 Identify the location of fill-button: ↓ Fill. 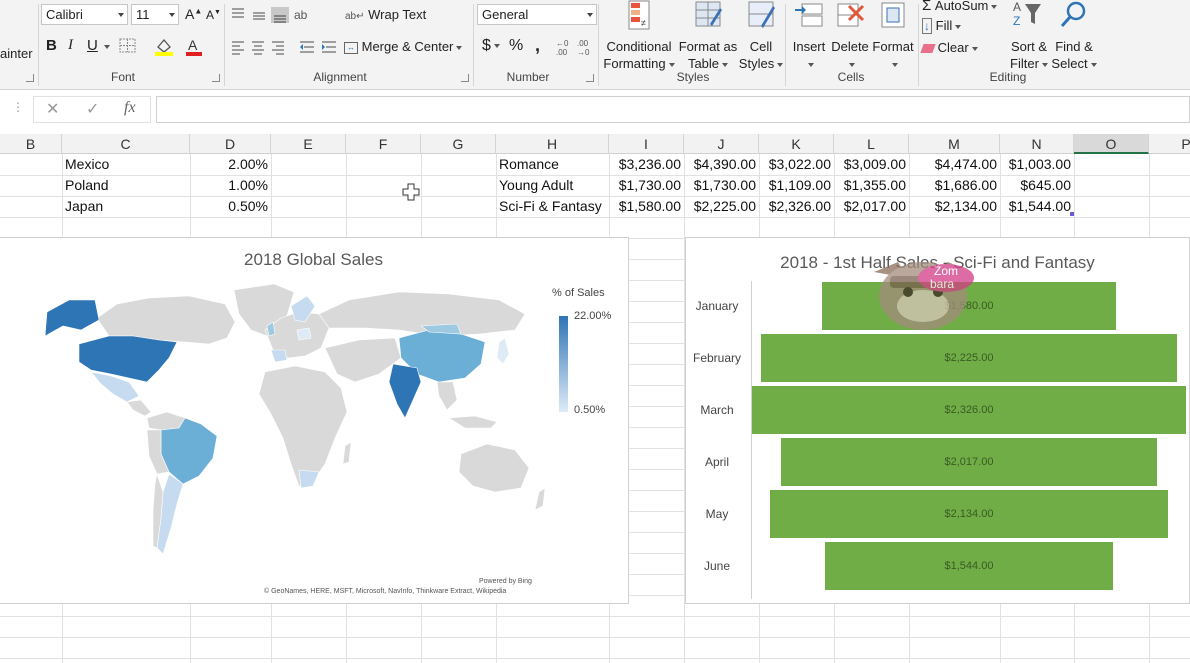
(942, 26).